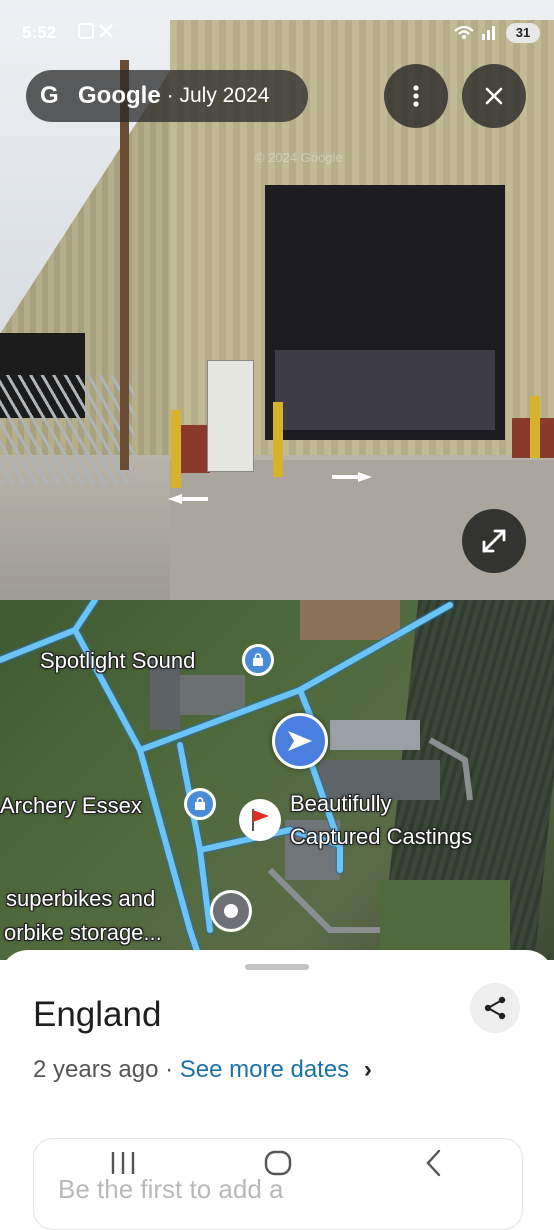 The width and height of the screenshot is (554, 1230). What do you see at coordinates (119, 95) in the screenshot?
I see `brand-name: Google` at bounding box center [119, 95].